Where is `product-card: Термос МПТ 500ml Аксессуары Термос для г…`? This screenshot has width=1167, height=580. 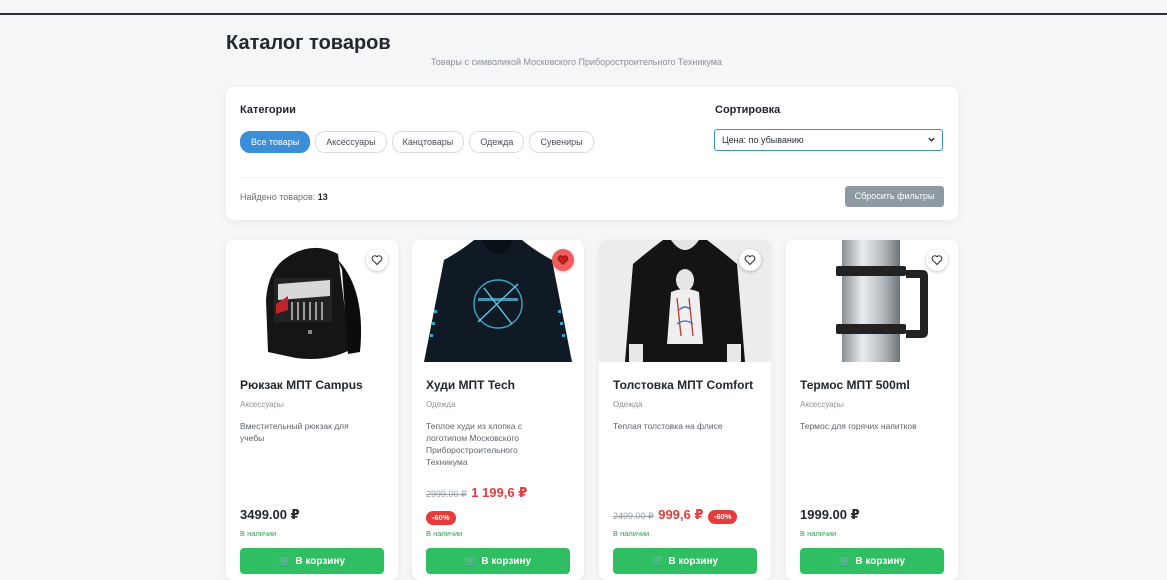 product-card: Термос МПТ 500ml Аксессуары Термос для г… is located at coordinates (872, 410).